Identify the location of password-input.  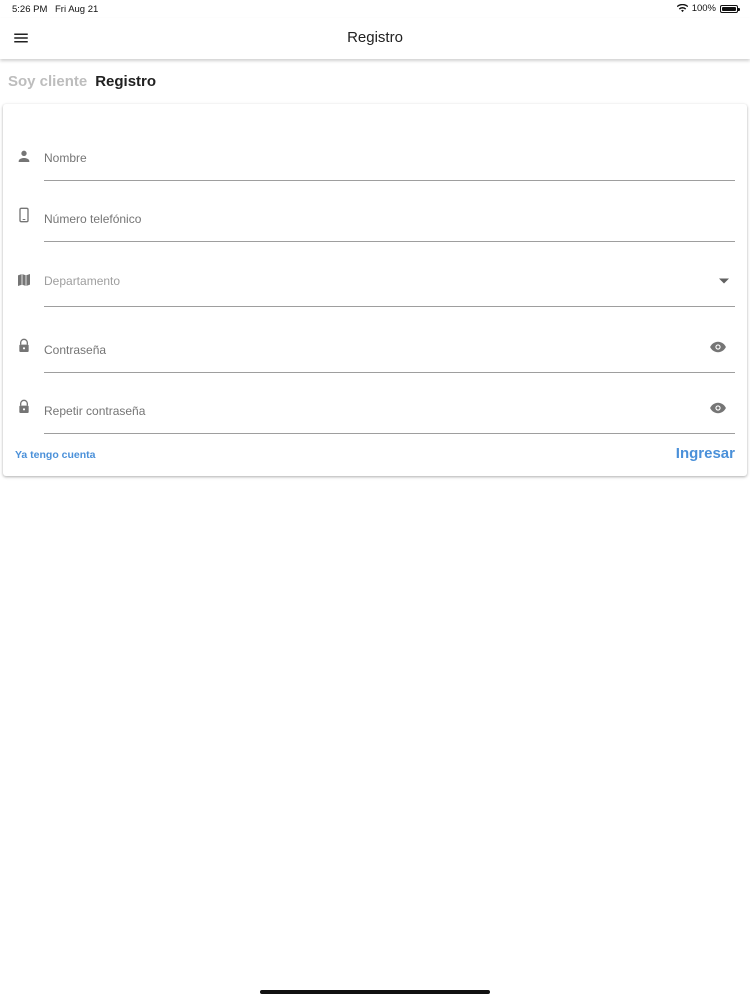
(389, 354).